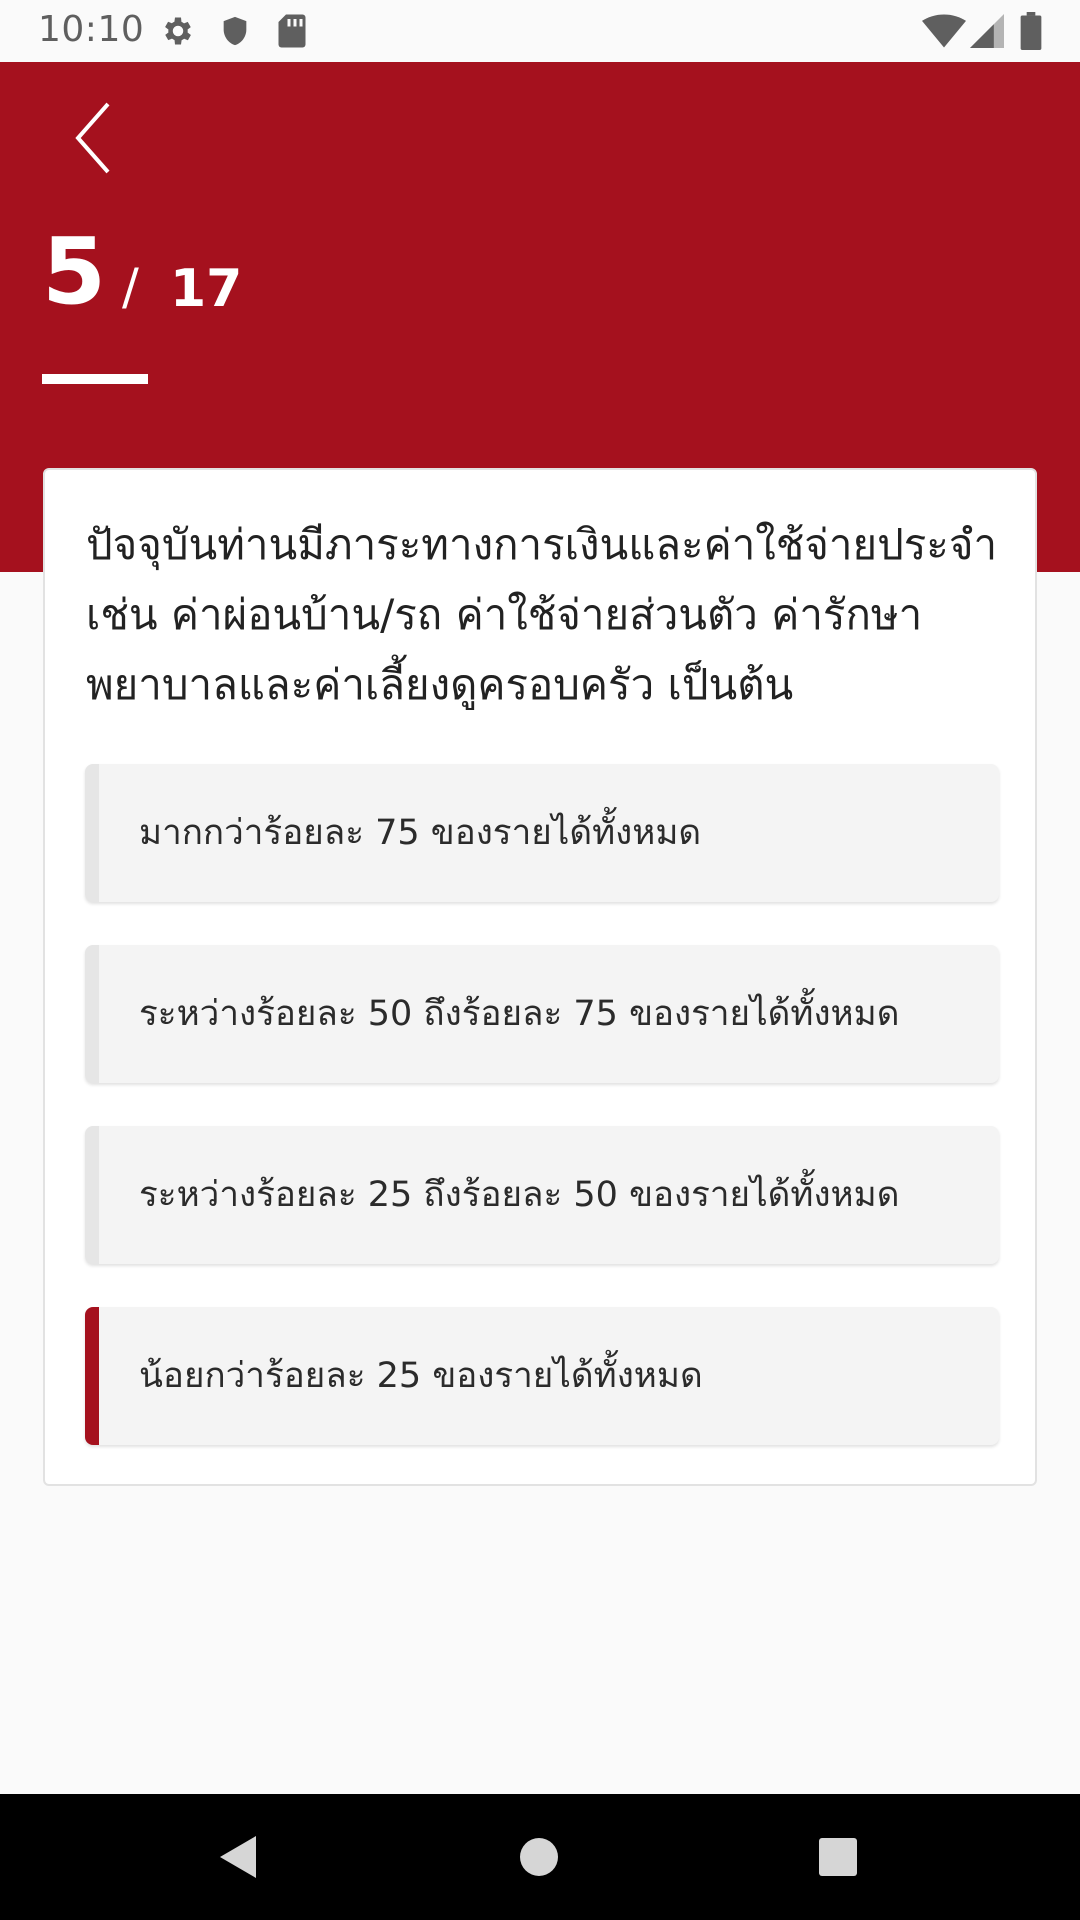 The image size is (1080, 1920). Describe the element at coordinates (944, 31) in the screenshot. I see `wifi-icon` at that location.